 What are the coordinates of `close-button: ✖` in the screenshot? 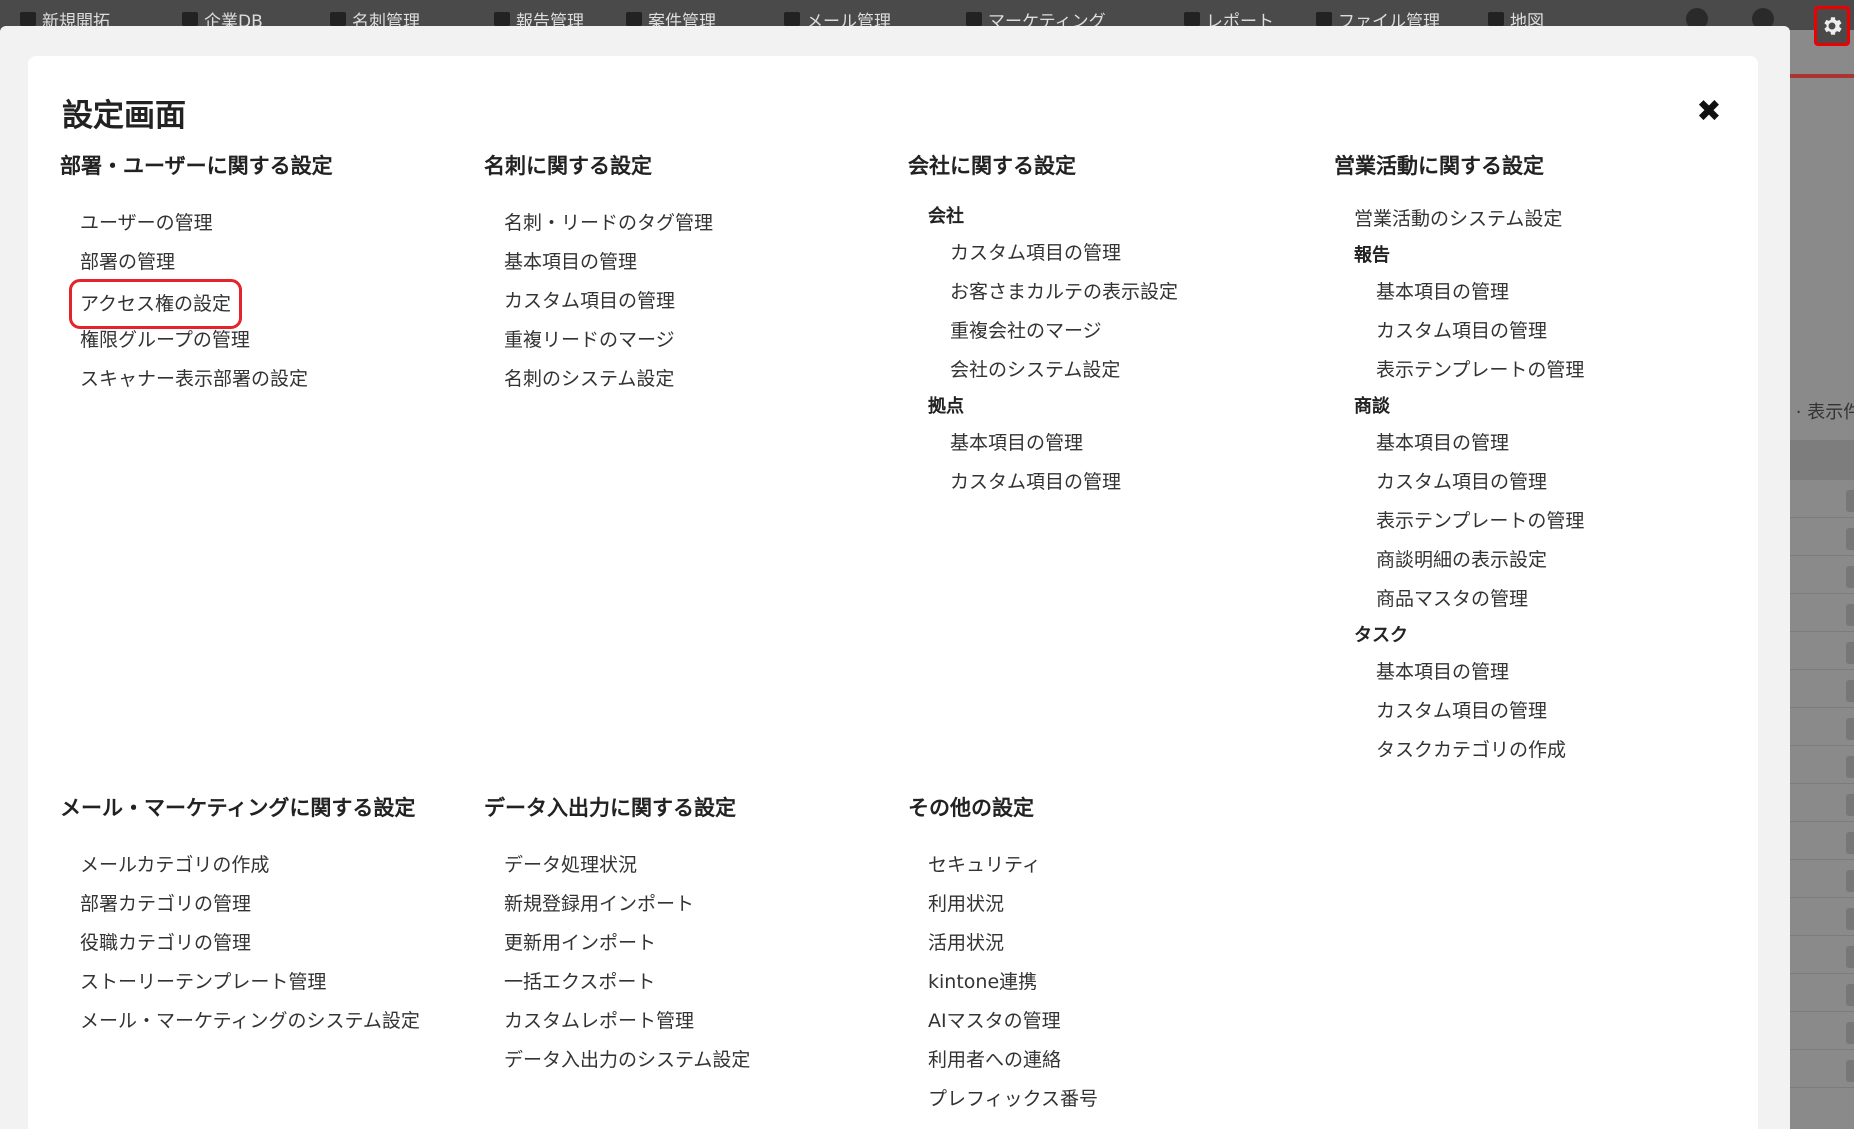 It's located at (1709, 111).